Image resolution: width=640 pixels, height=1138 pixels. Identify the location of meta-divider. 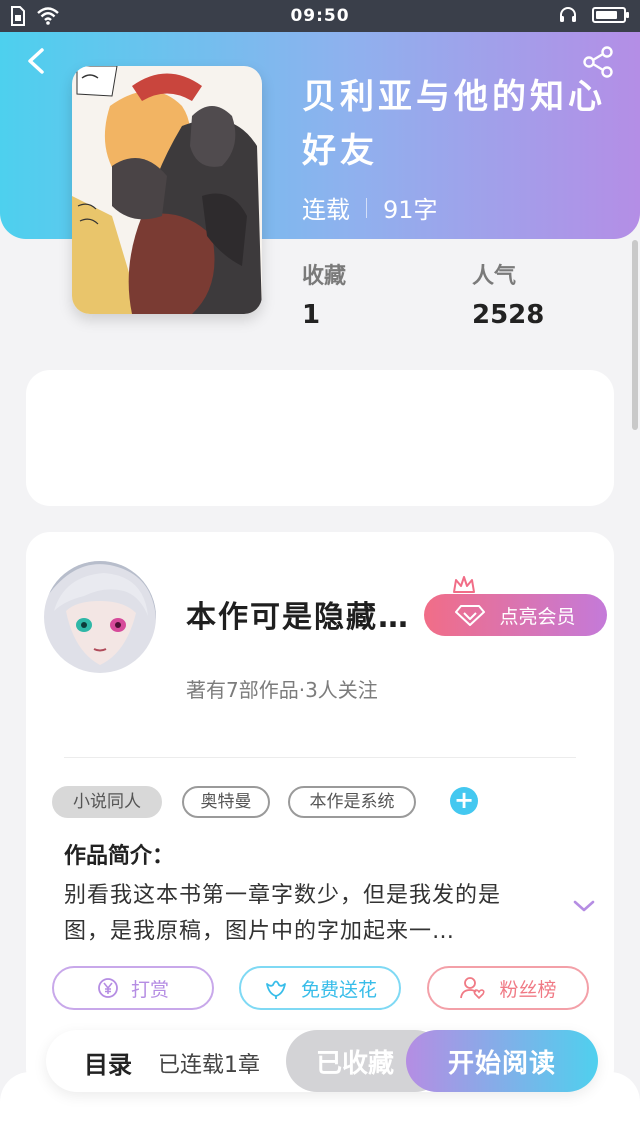
(366, 207).